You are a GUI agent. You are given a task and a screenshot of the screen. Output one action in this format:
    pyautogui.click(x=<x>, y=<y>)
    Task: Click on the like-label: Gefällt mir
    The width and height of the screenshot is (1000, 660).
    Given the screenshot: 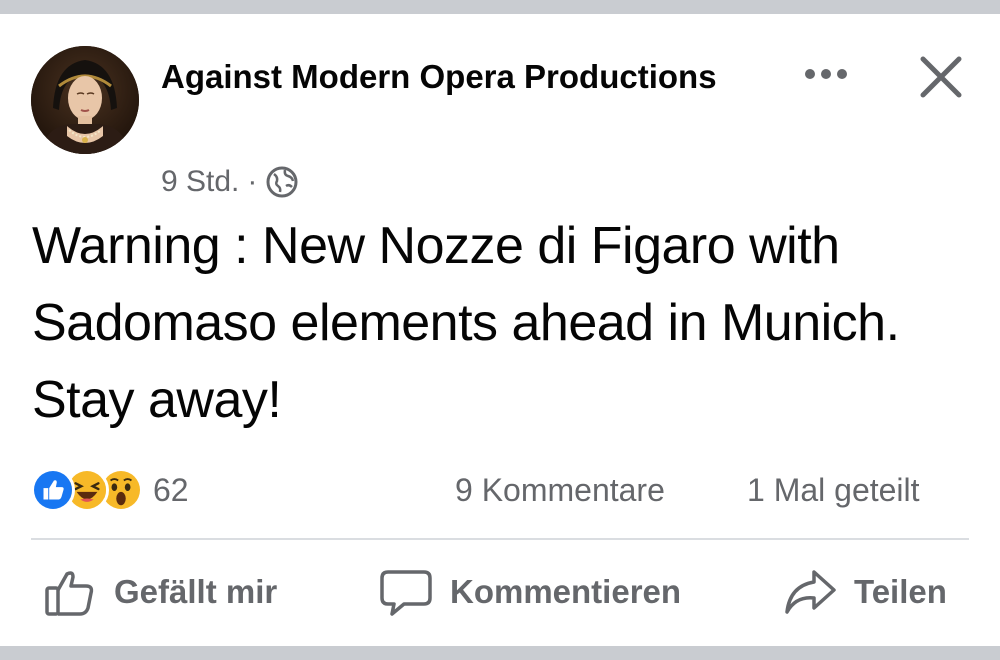 What is the action you would take?
    pyautogui.click(x=196, y=591)
    